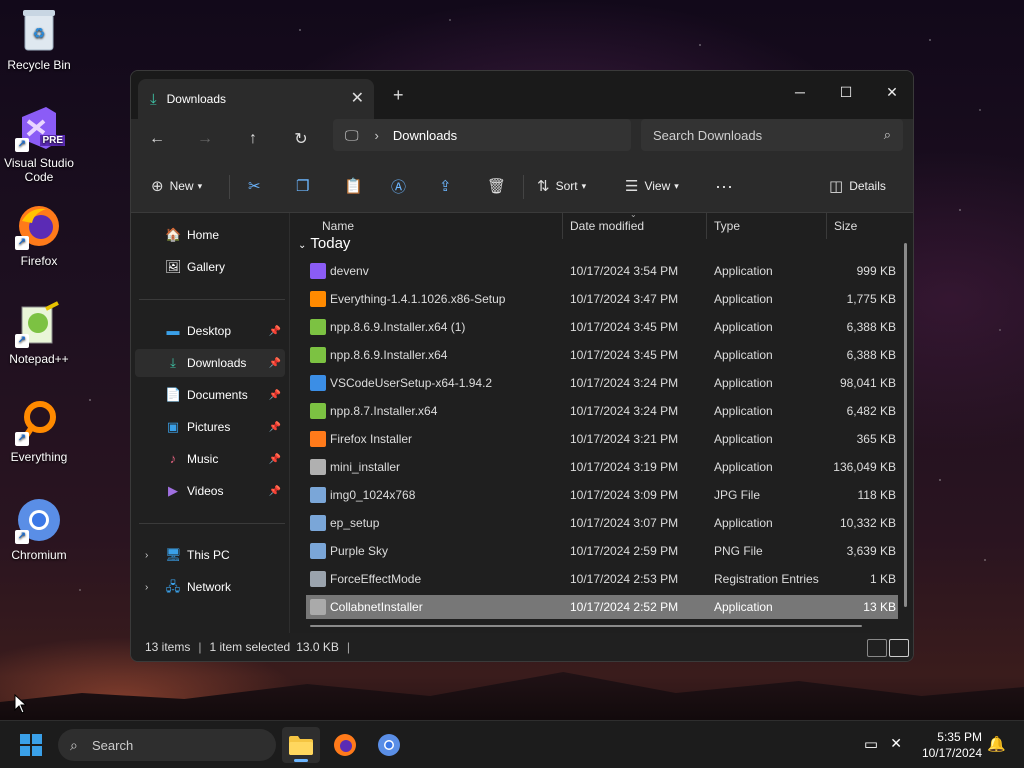  Describe the element at coordinates (39, 457) in the screenshot. I see `desktop-icon-label: Everything` at that location.